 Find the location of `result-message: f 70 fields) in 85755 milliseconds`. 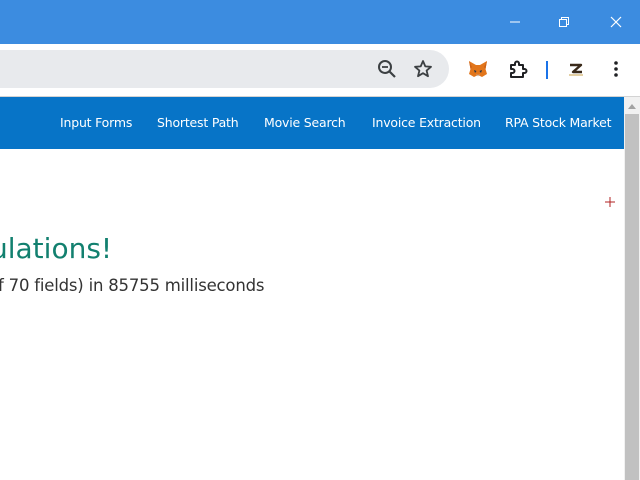

result-message: f 70 fields) in 85755 milliseconds is located at coordinates (132, 285).